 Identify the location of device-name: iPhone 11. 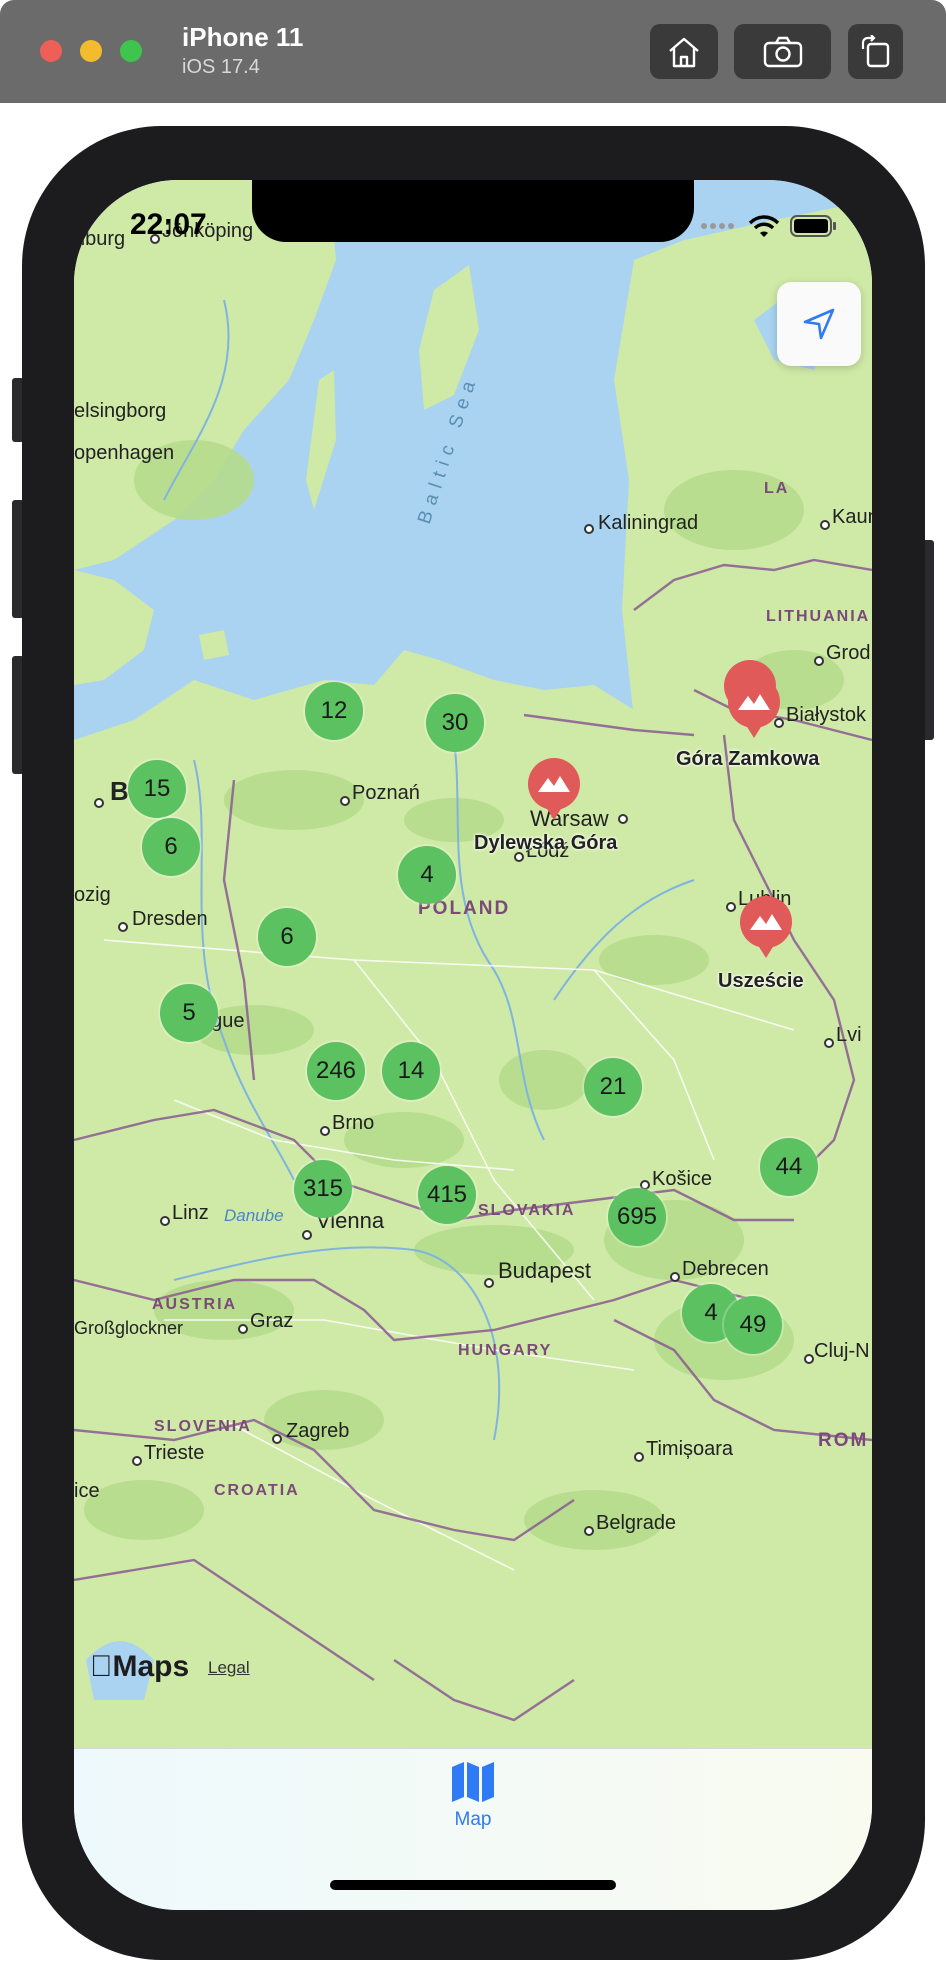
(243, 37).